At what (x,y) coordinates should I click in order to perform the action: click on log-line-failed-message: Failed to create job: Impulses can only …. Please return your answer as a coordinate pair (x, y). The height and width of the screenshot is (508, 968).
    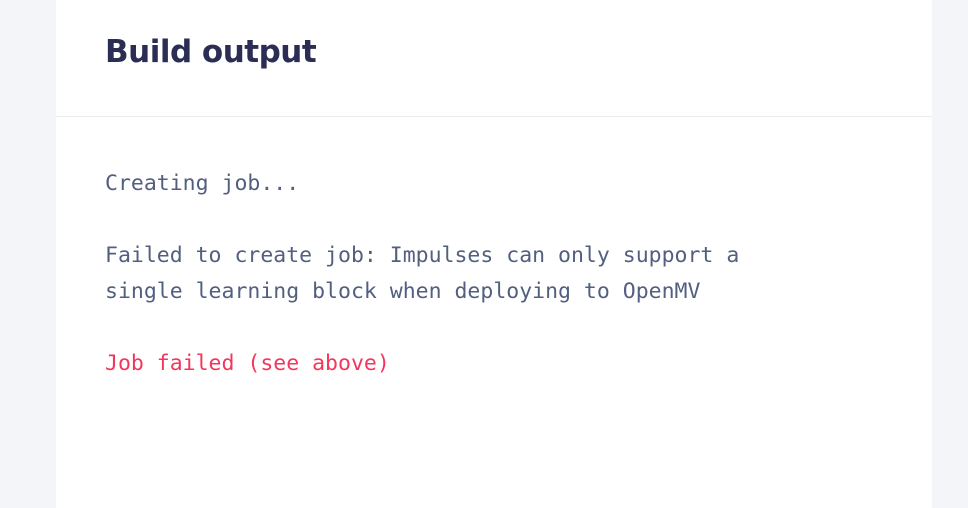
    Looking at the image, I should click on (422, 255).